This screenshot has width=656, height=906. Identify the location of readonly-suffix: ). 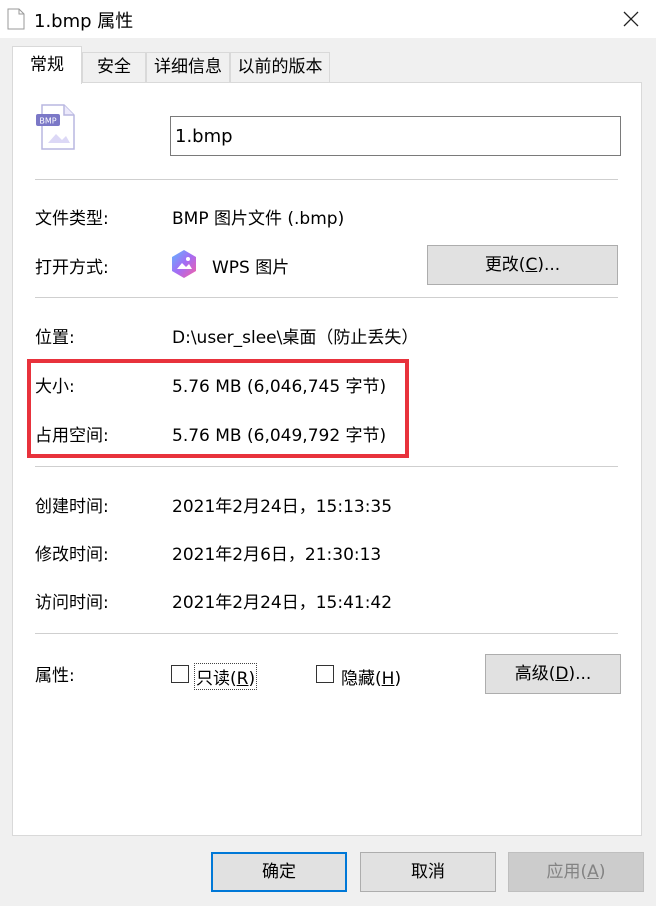
(252, 679).